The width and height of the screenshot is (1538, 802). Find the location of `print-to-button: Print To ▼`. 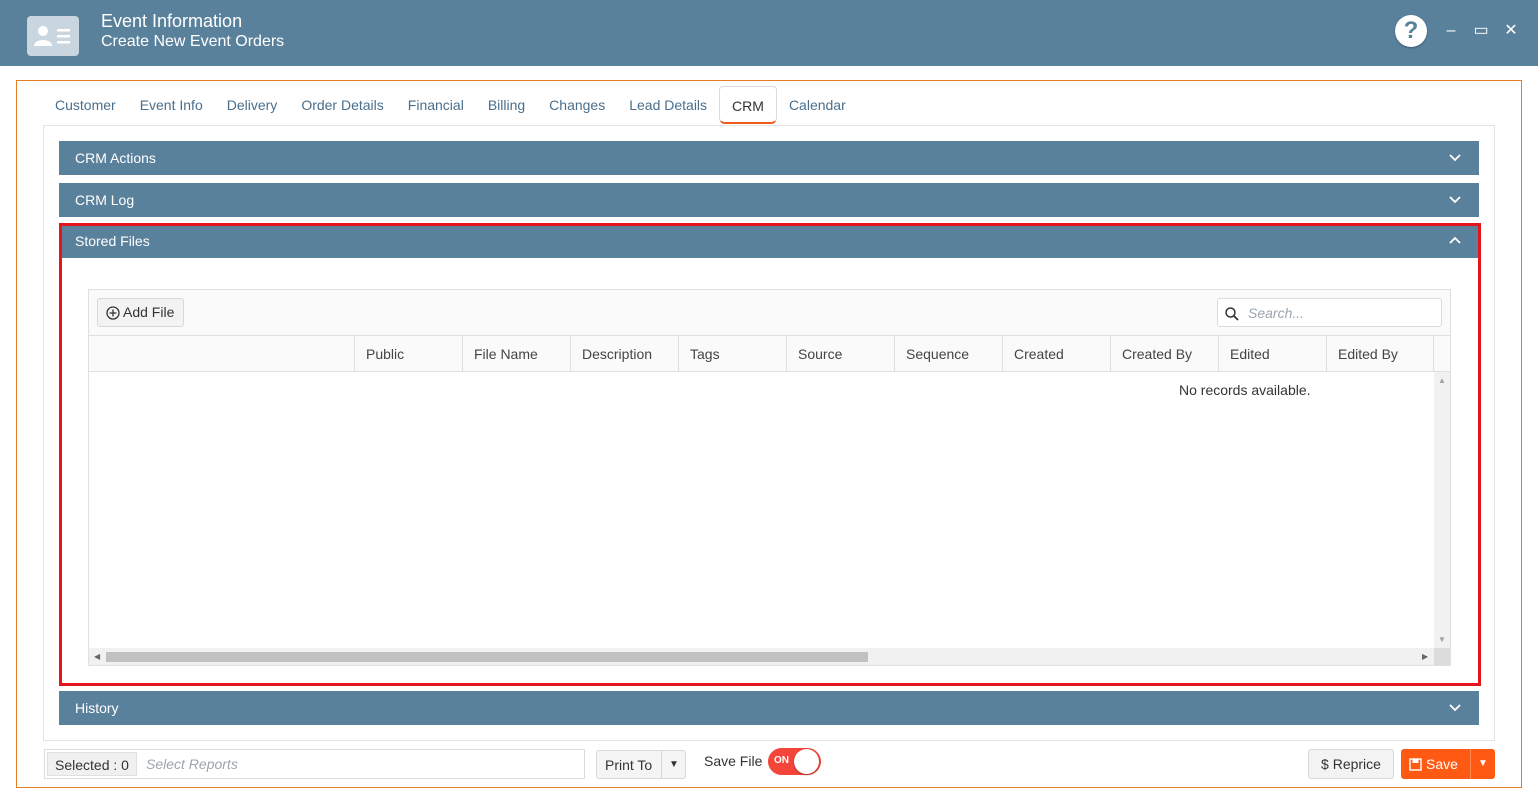

print-to-button: Print To ▼ is located at coordinates (641, 764).